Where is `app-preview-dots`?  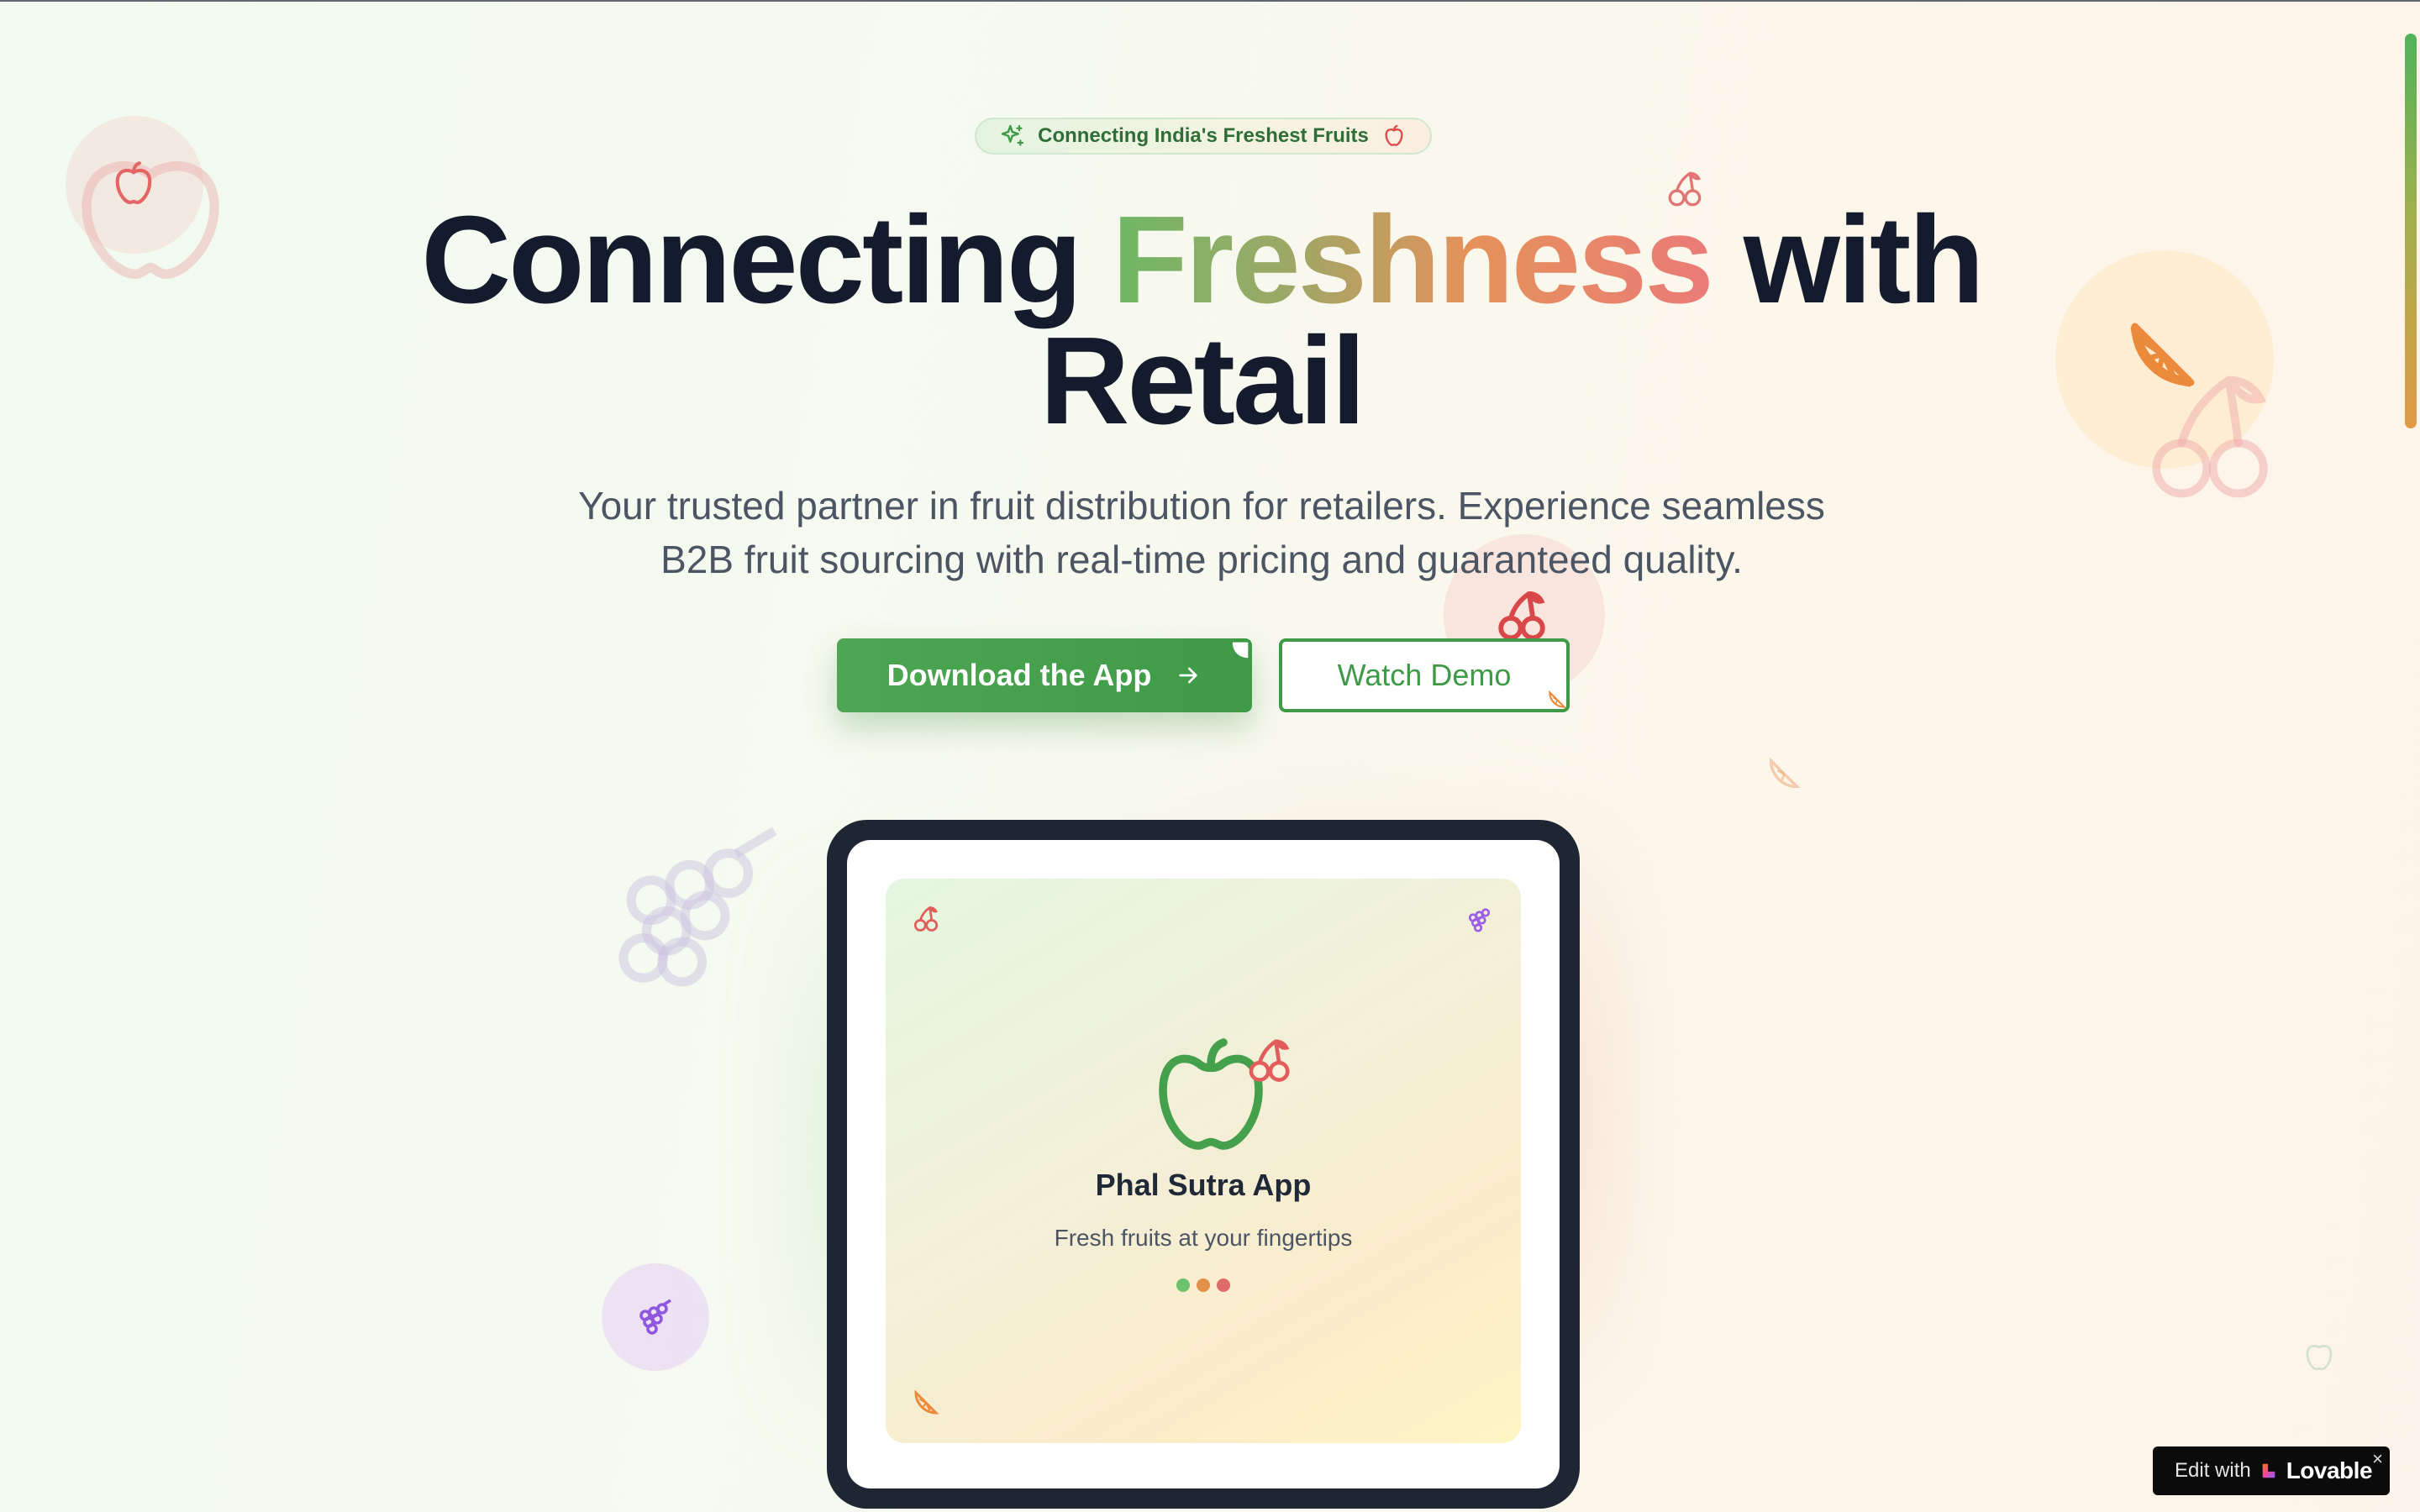 app-preview-dots is located at coordinates (1203, 1285).